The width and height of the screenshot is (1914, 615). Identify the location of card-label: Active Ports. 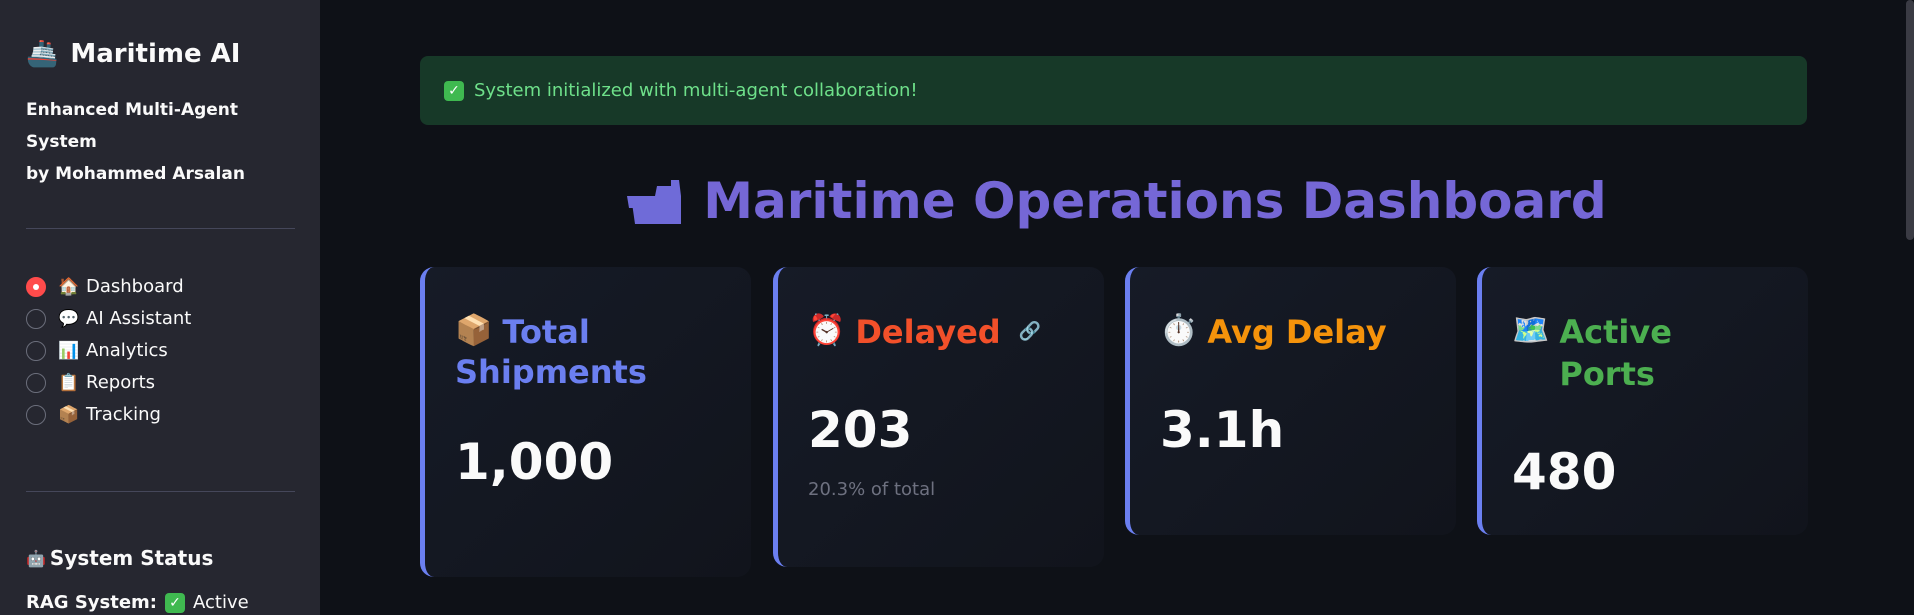
(1615, 353).